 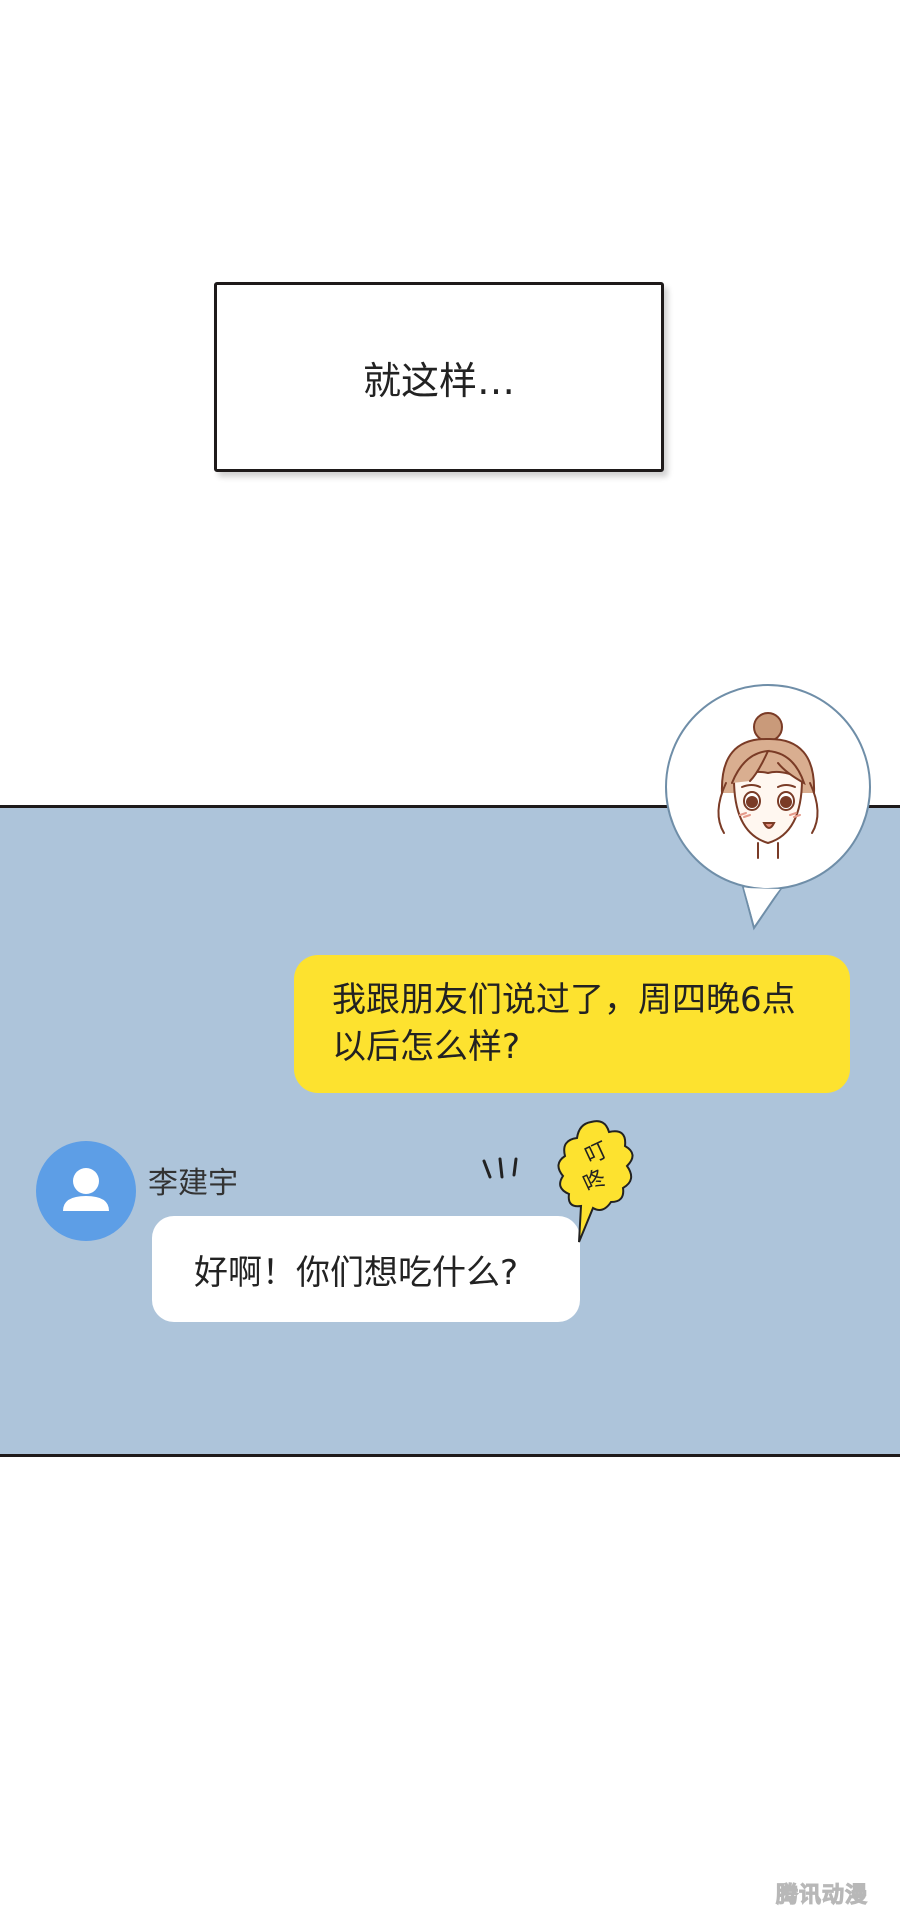 I want to click on incoming-message-text: 好啊！你们想吃什么?, so click(x=356, y=1272).